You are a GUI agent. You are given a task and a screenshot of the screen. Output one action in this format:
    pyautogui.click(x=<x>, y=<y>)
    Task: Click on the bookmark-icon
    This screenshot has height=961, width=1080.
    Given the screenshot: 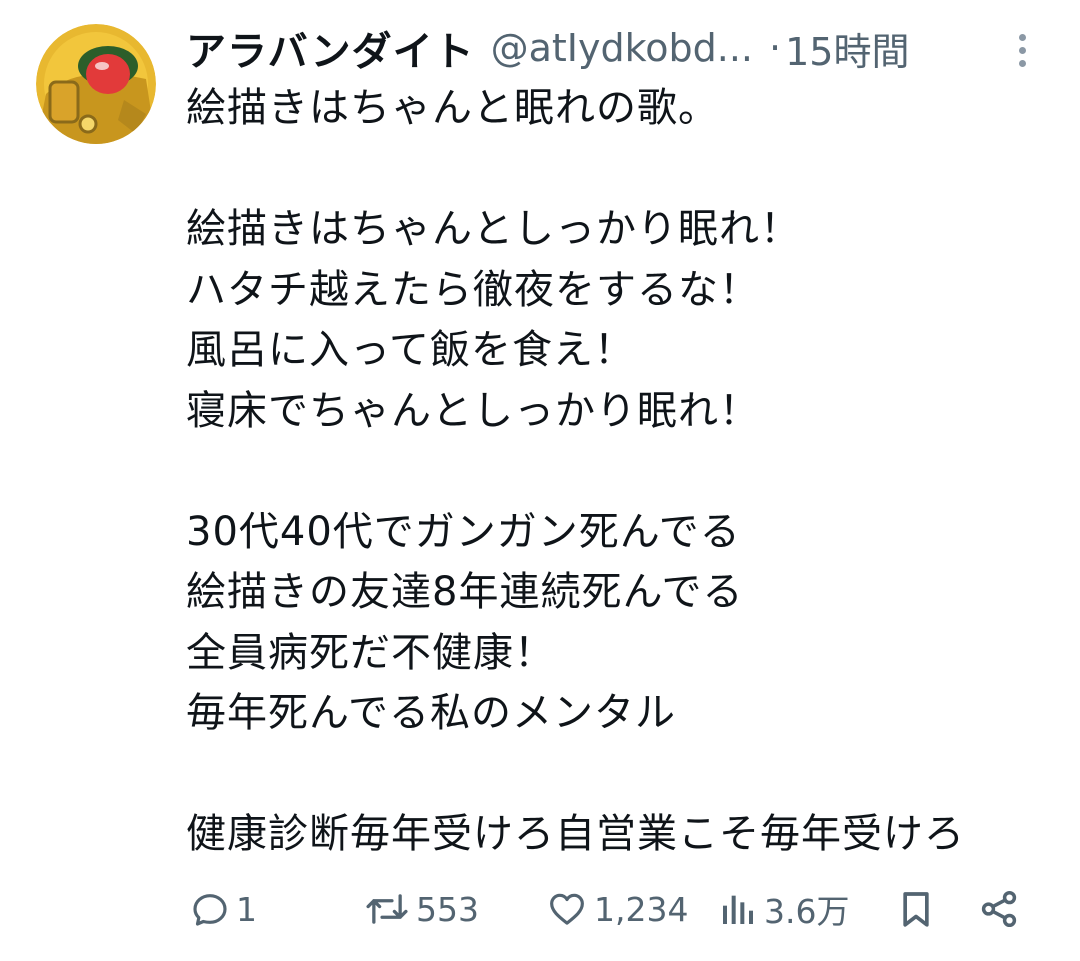 What is the action you would take?
    pyautogui.click(x=916, y=909)
    